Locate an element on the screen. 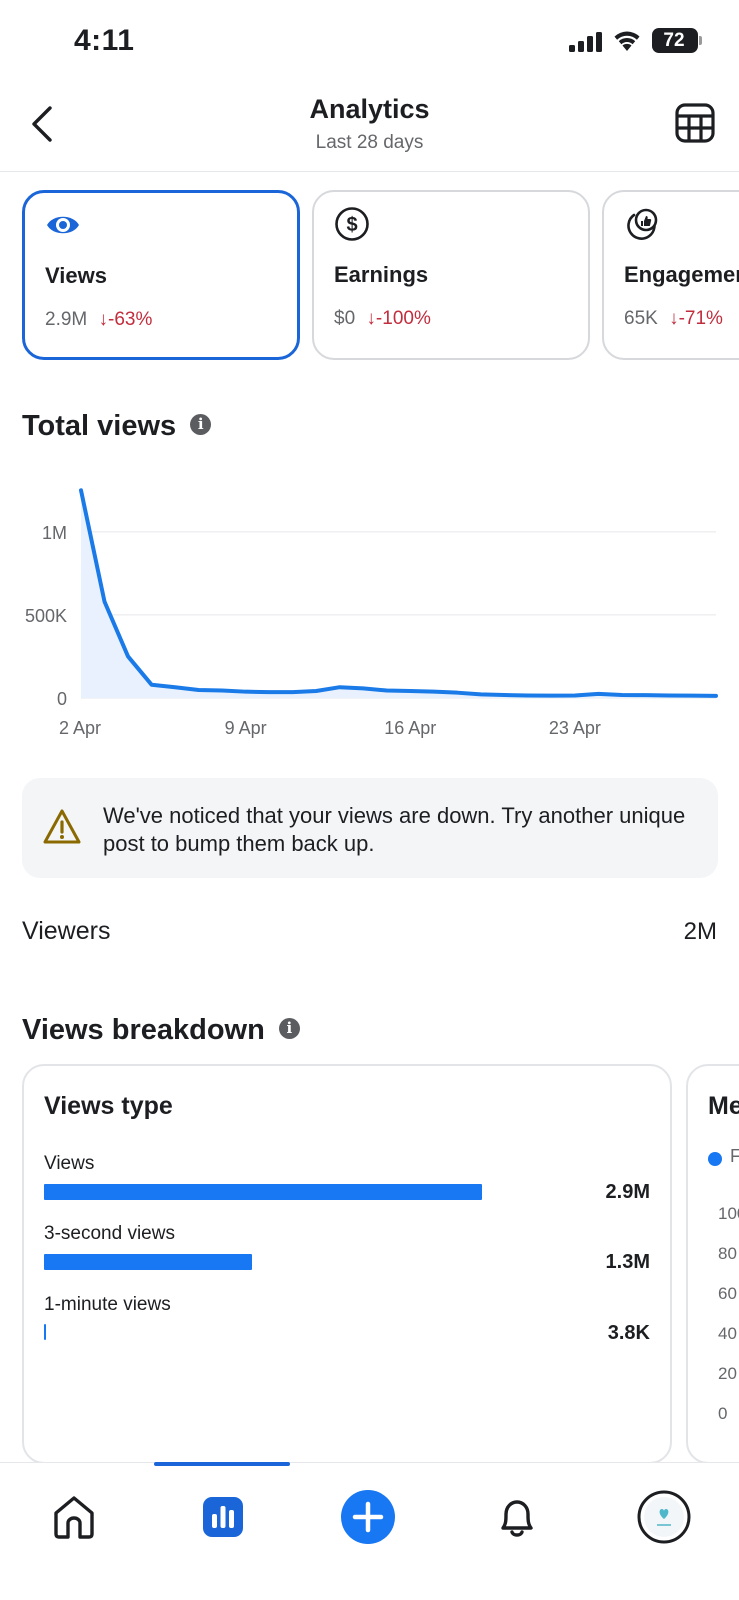 The image size is (739, 1600). active-tab-indicator is located at coordinates (222, 1464).